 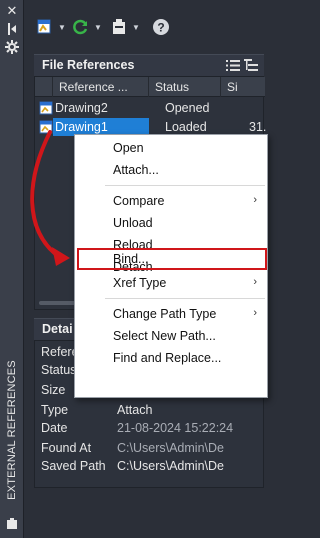 I want to click on reference-status: Loaded, so click(x=186, y=127).